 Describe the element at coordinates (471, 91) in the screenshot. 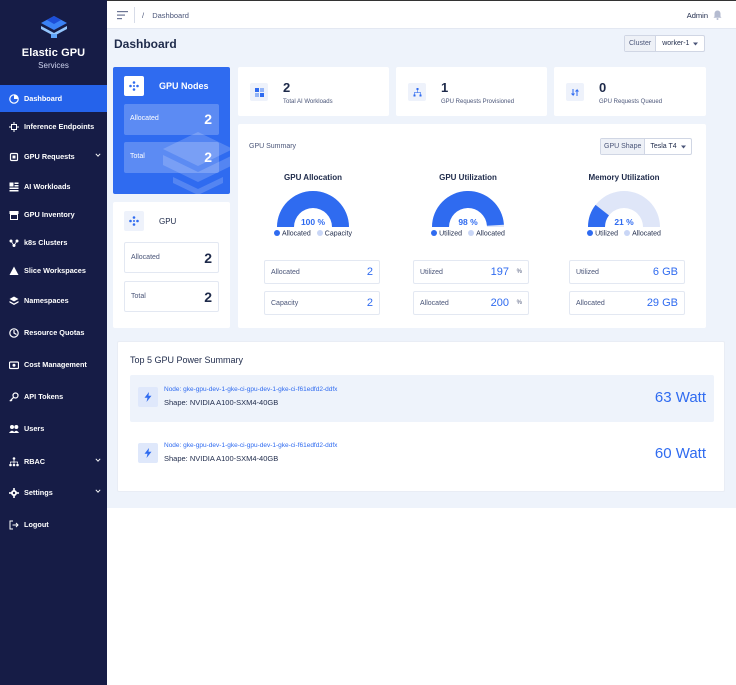

I see `stat-card-provisioned: 1 GPU Requests Provisioned` at that location.